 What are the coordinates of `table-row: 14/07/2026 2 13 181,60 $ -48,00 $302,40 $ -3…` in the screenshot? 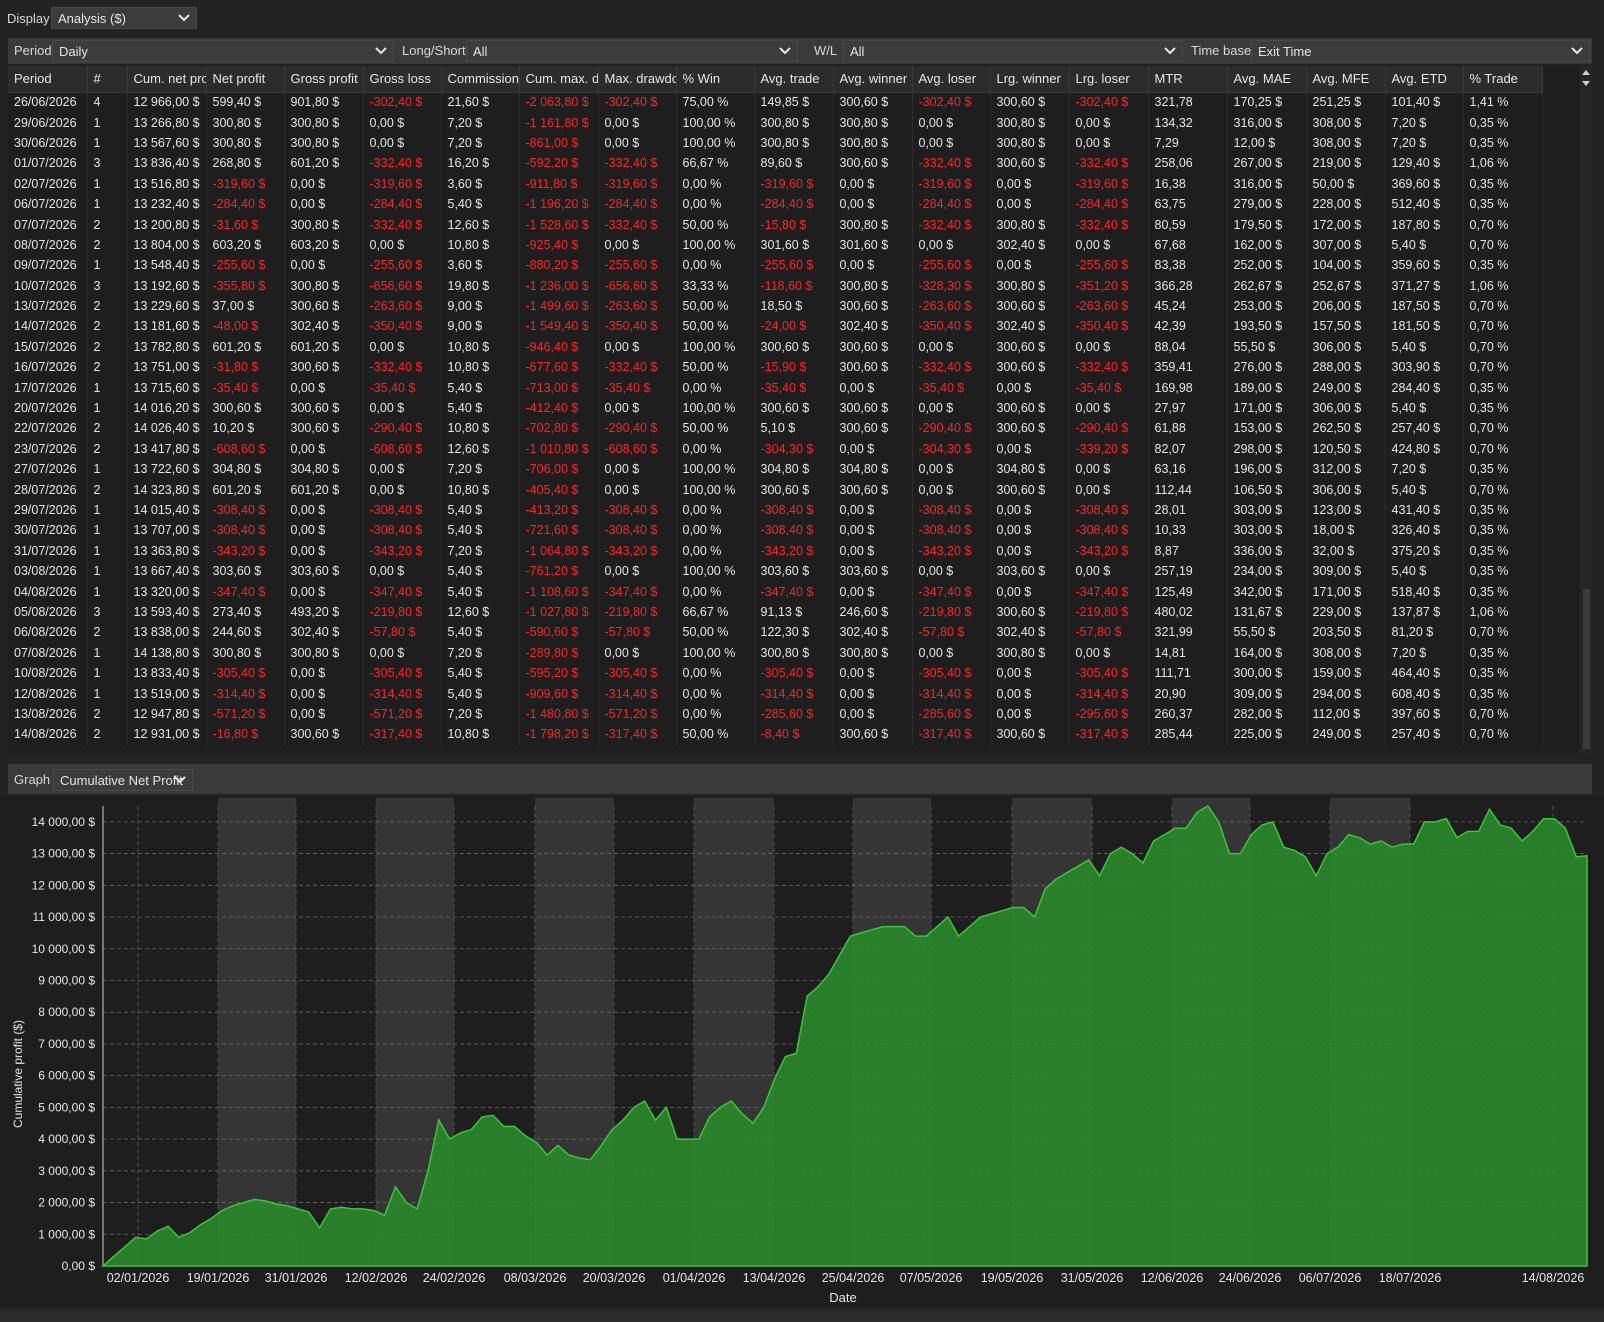 It's located at (775, 326).